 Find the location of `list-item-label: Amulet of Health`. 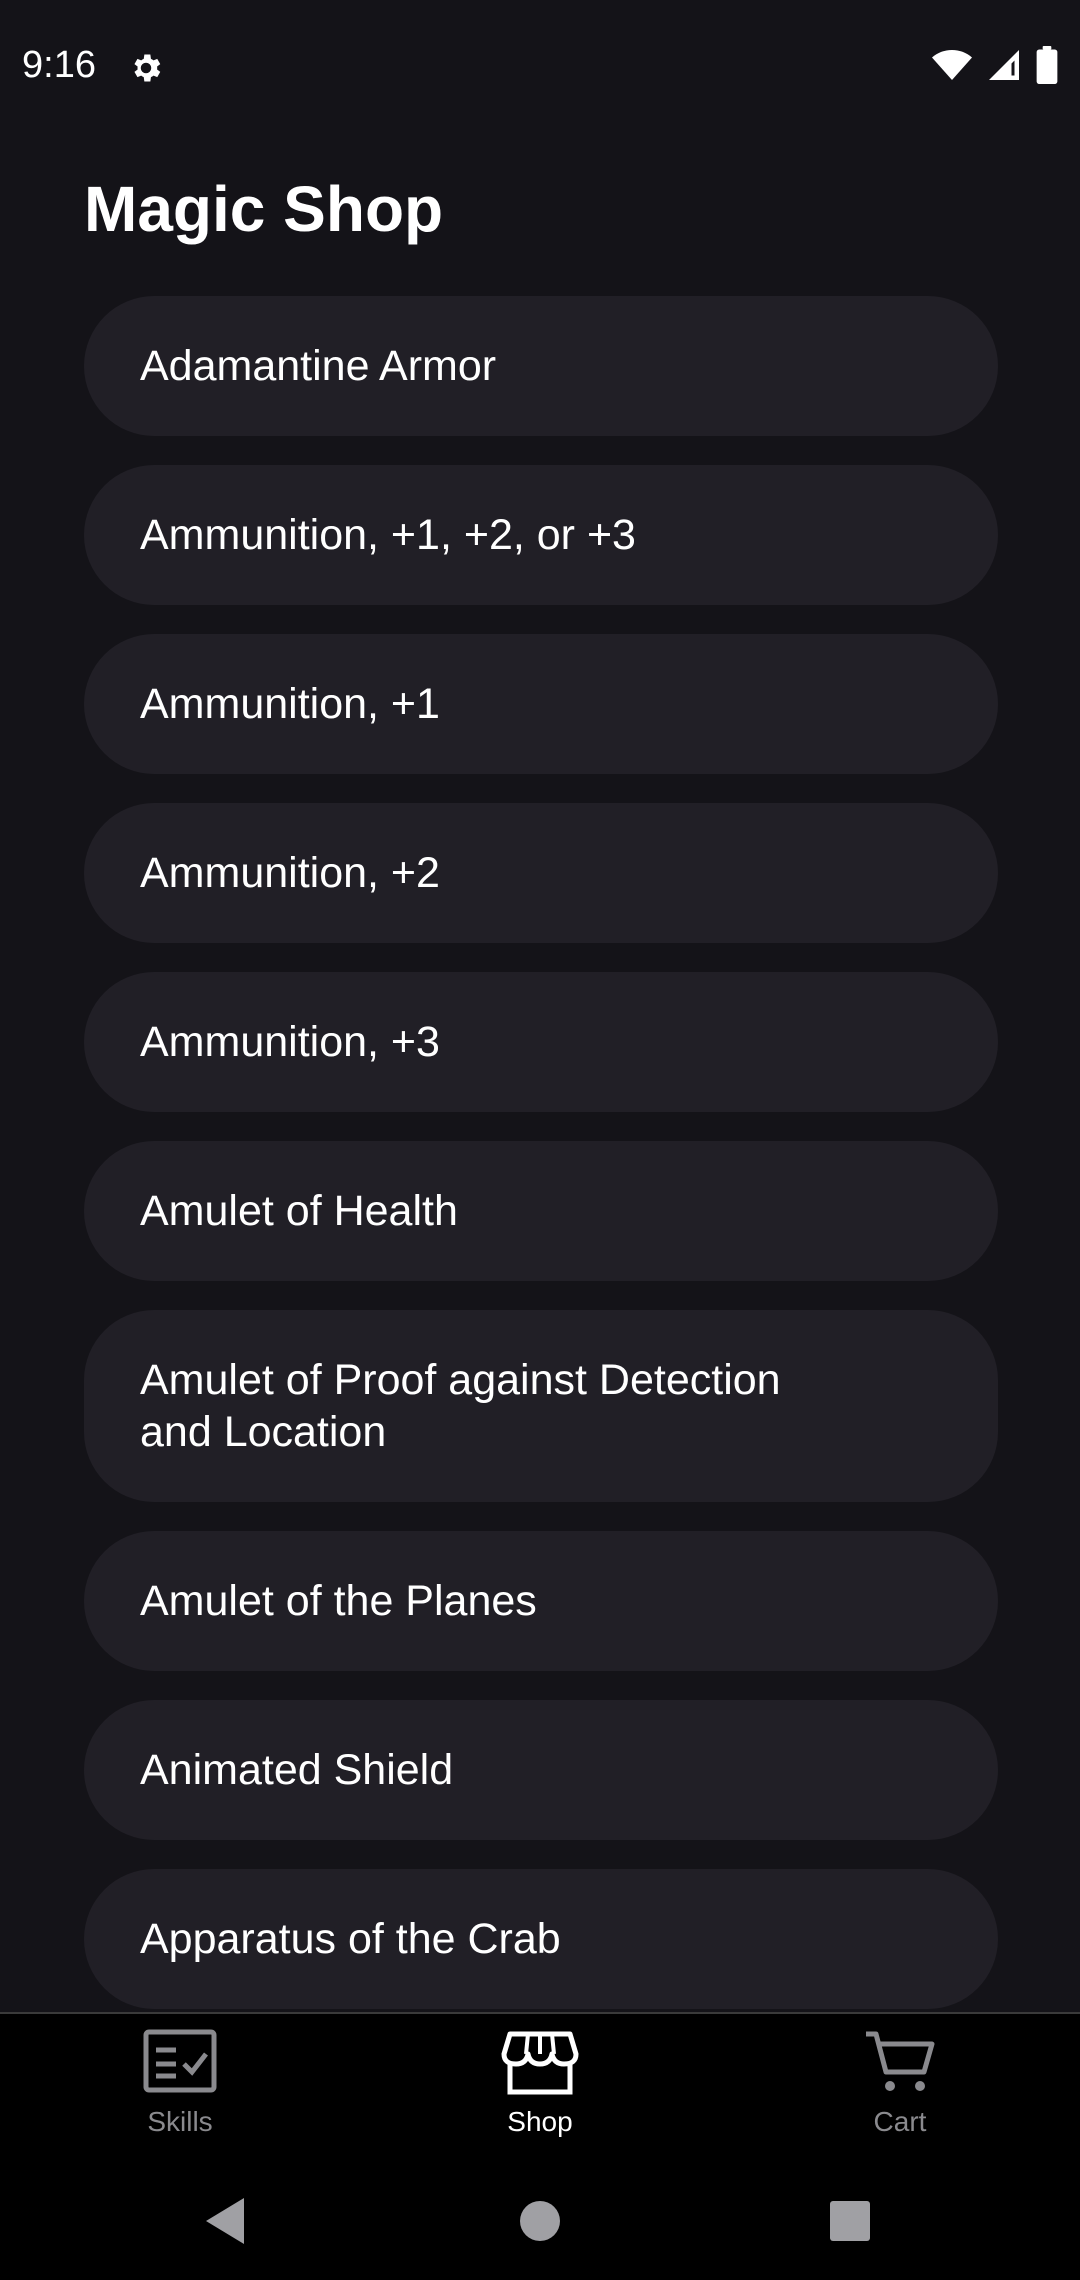

list-item-label: Amulet of Health is located at coordinates (299, 1211).